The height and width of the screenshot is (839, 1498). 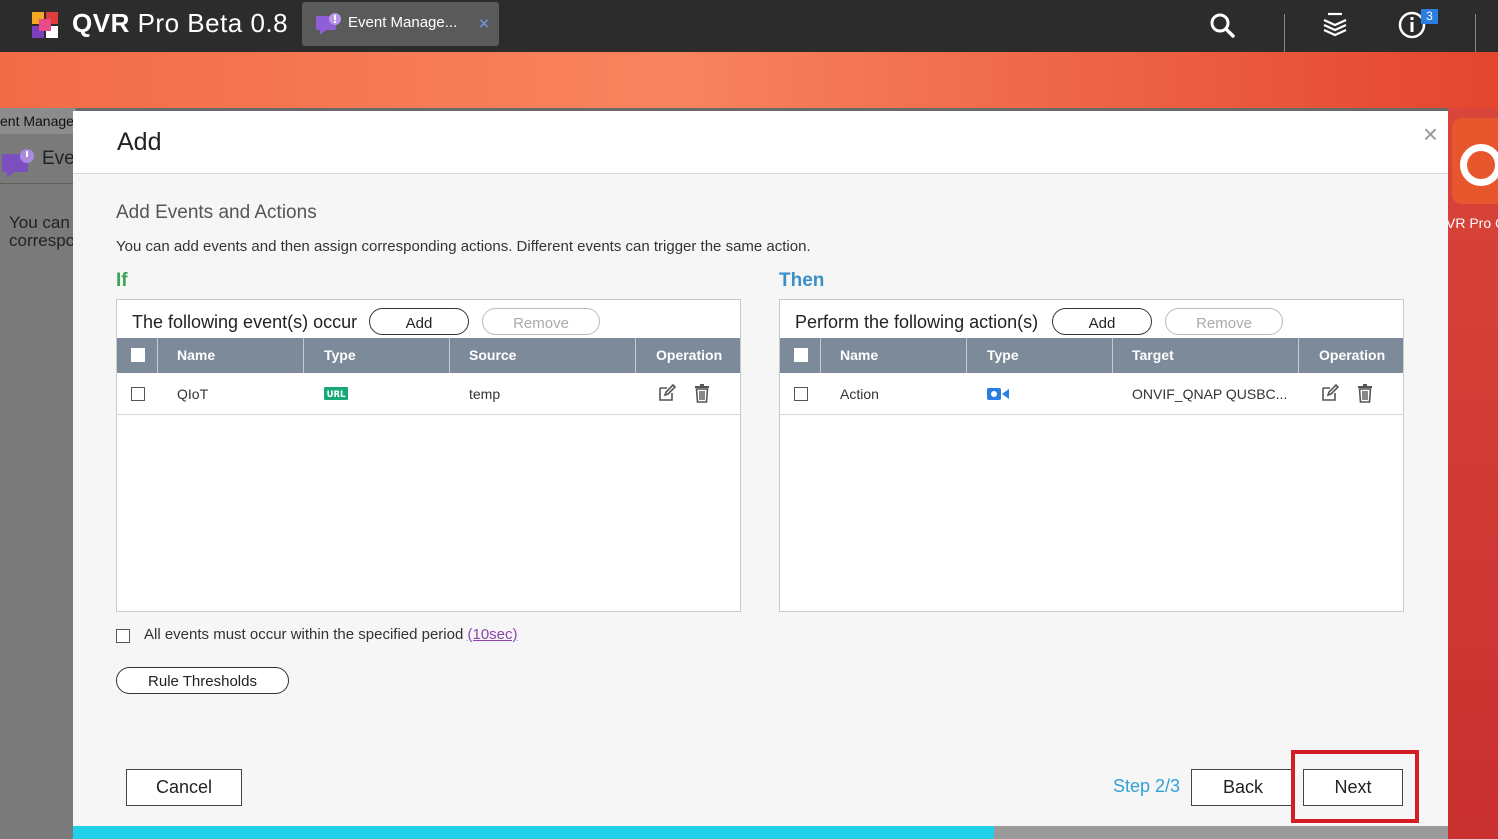 I want to click on remove-action-button: Remove, so click(x=1224, y=321).